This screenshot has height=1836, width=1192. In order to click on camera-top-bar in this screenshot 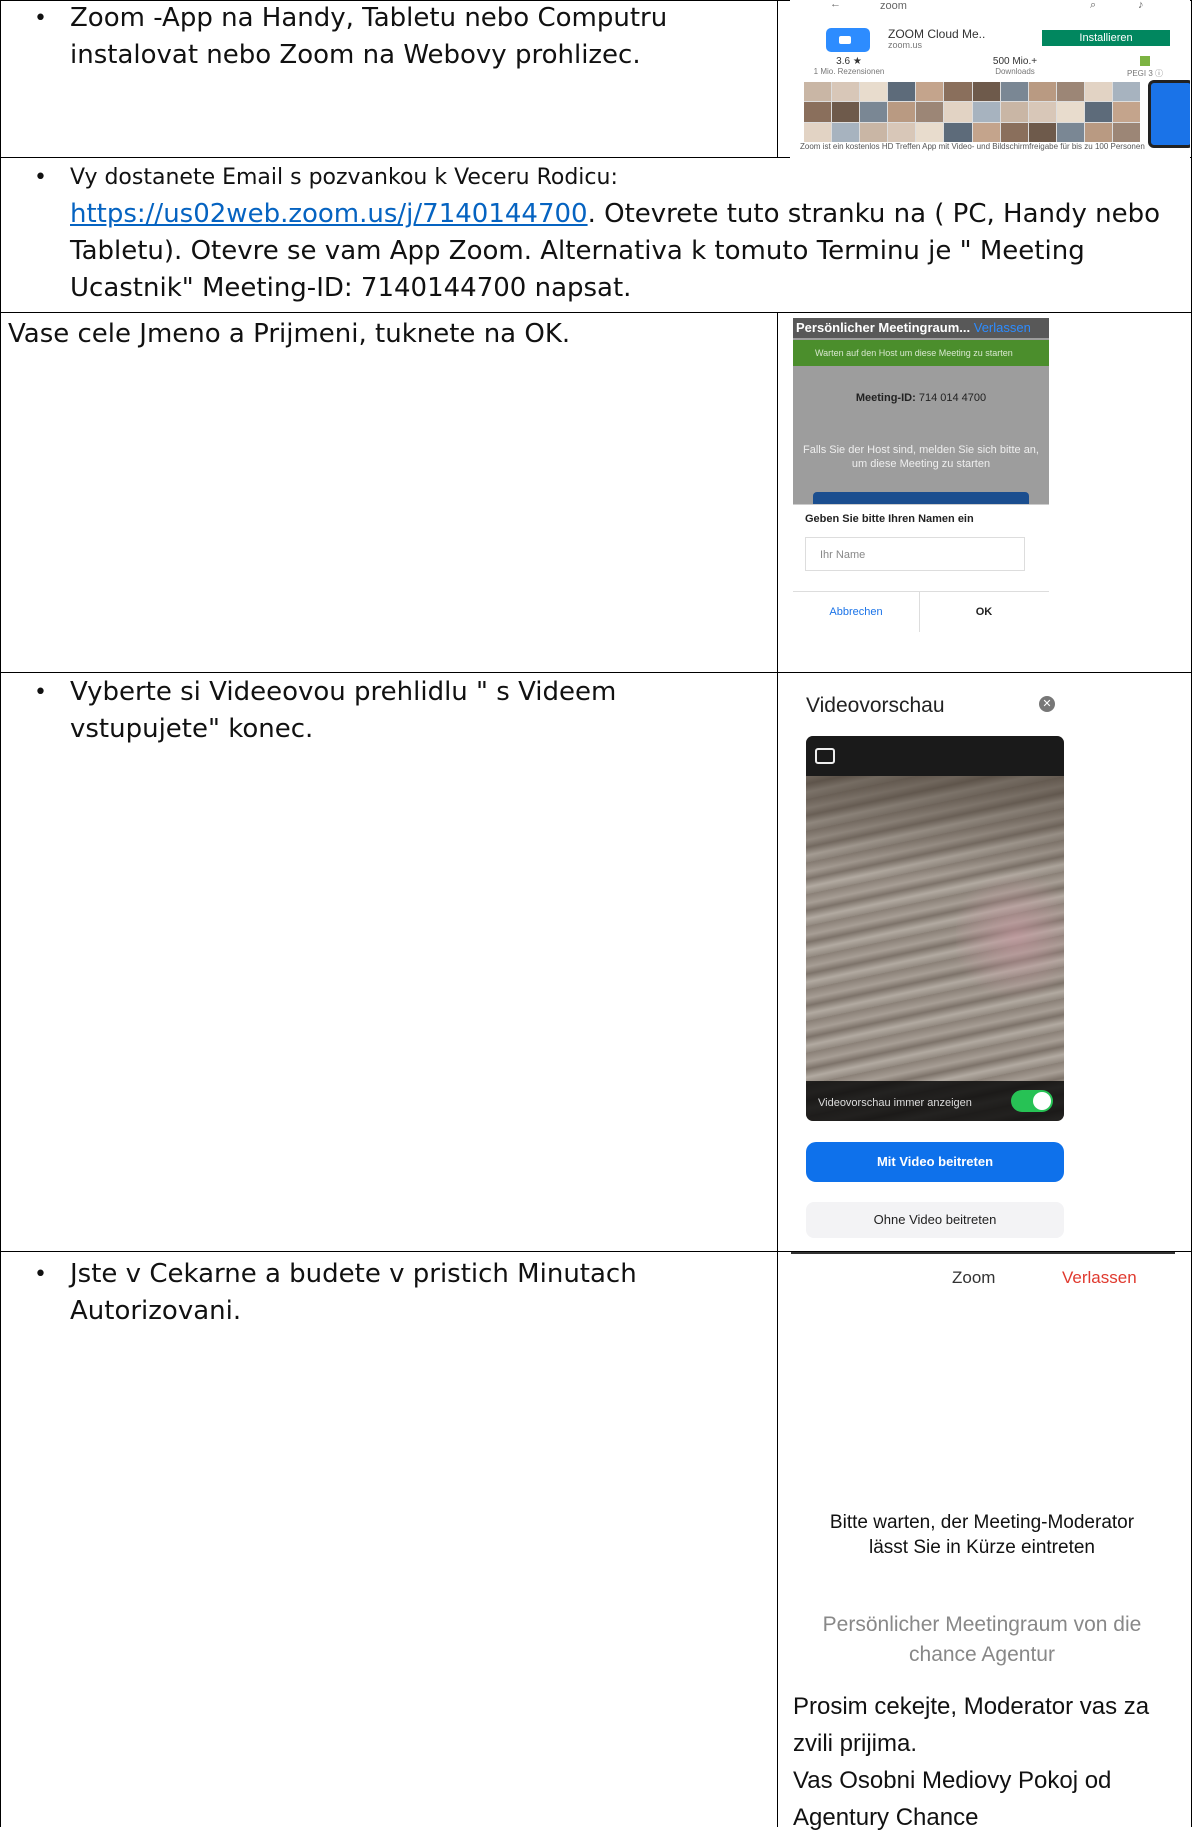, I will do `click(935, 756)`.